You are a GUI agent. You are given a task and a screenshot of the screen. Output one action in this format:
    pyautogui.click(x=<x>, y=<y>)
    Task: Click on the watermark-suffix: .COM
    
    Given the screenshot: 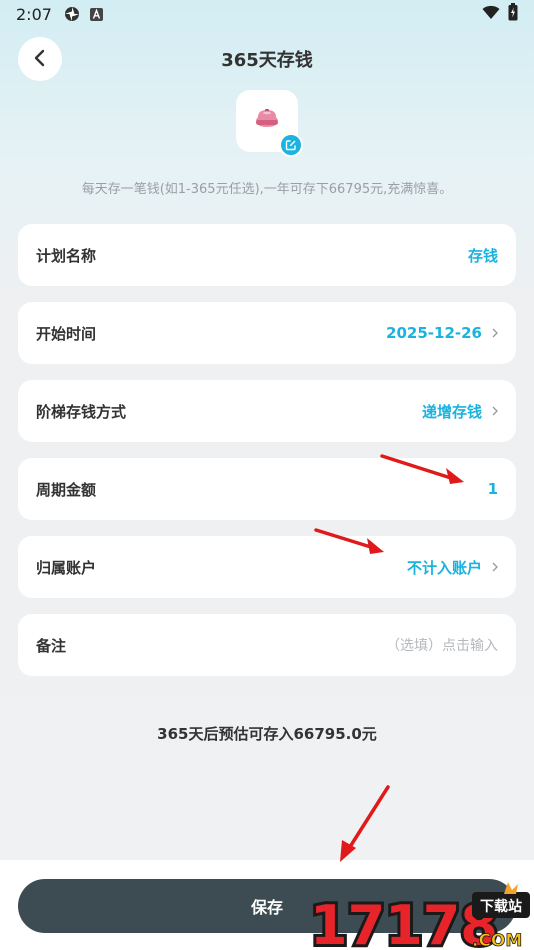 What is the action you would take?
    pyautogui.click(x=497, y=940)
    